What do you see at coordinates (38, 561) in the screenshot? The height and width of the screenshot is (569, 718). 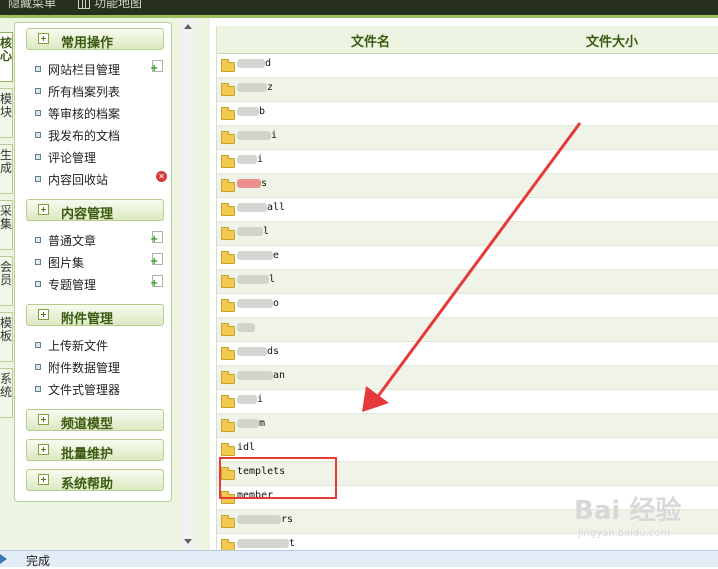 I see `status-text: 完成` at bounding box center [38, 561].